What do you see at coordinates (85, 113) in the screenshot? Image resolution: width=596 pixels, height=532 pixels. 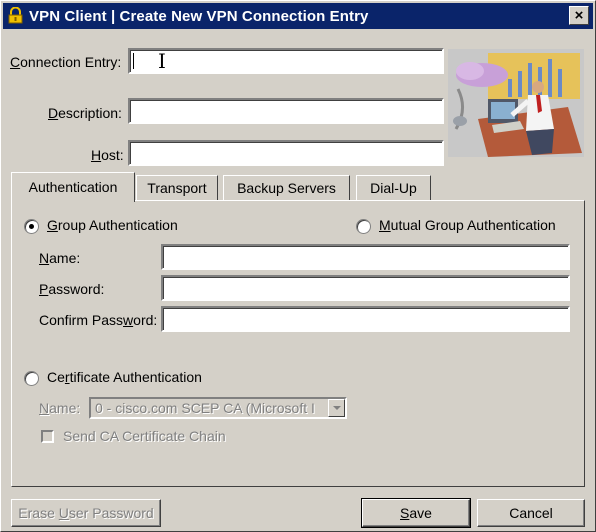 I see `description-label: Description:` at bounding box center [85, 113].